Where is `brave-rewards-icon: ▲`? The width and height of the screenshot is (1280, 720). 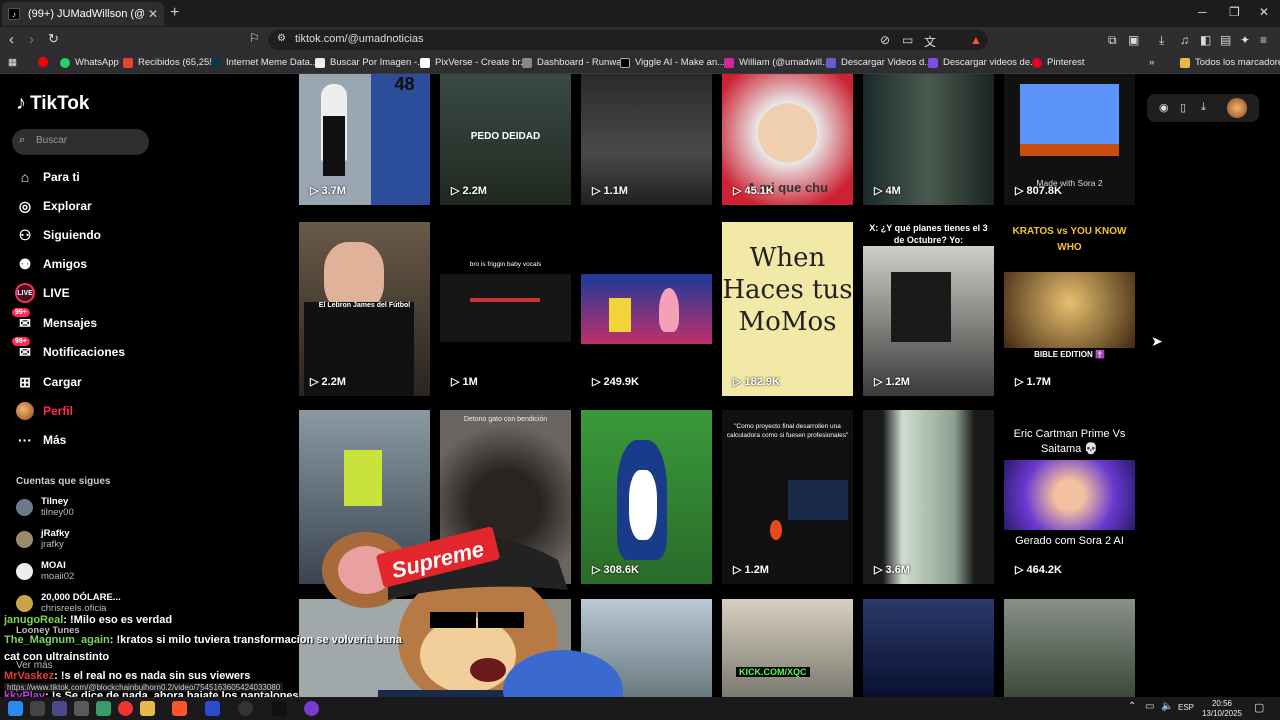
brave-rewards-icon: ▲ is located at coordinates (976, 40).